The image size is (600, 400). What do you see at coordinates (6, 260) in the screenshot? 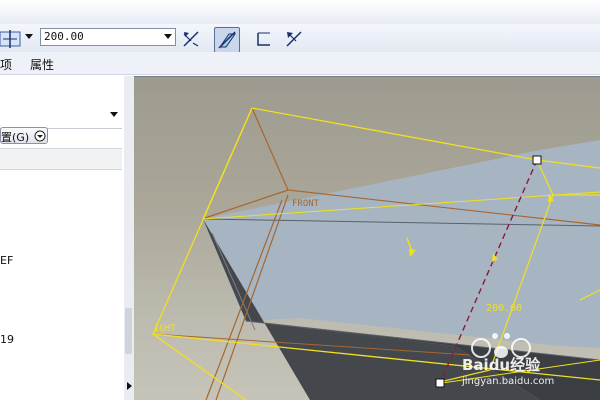
I see `tree-item: EF` at bounding box center [6, 260].